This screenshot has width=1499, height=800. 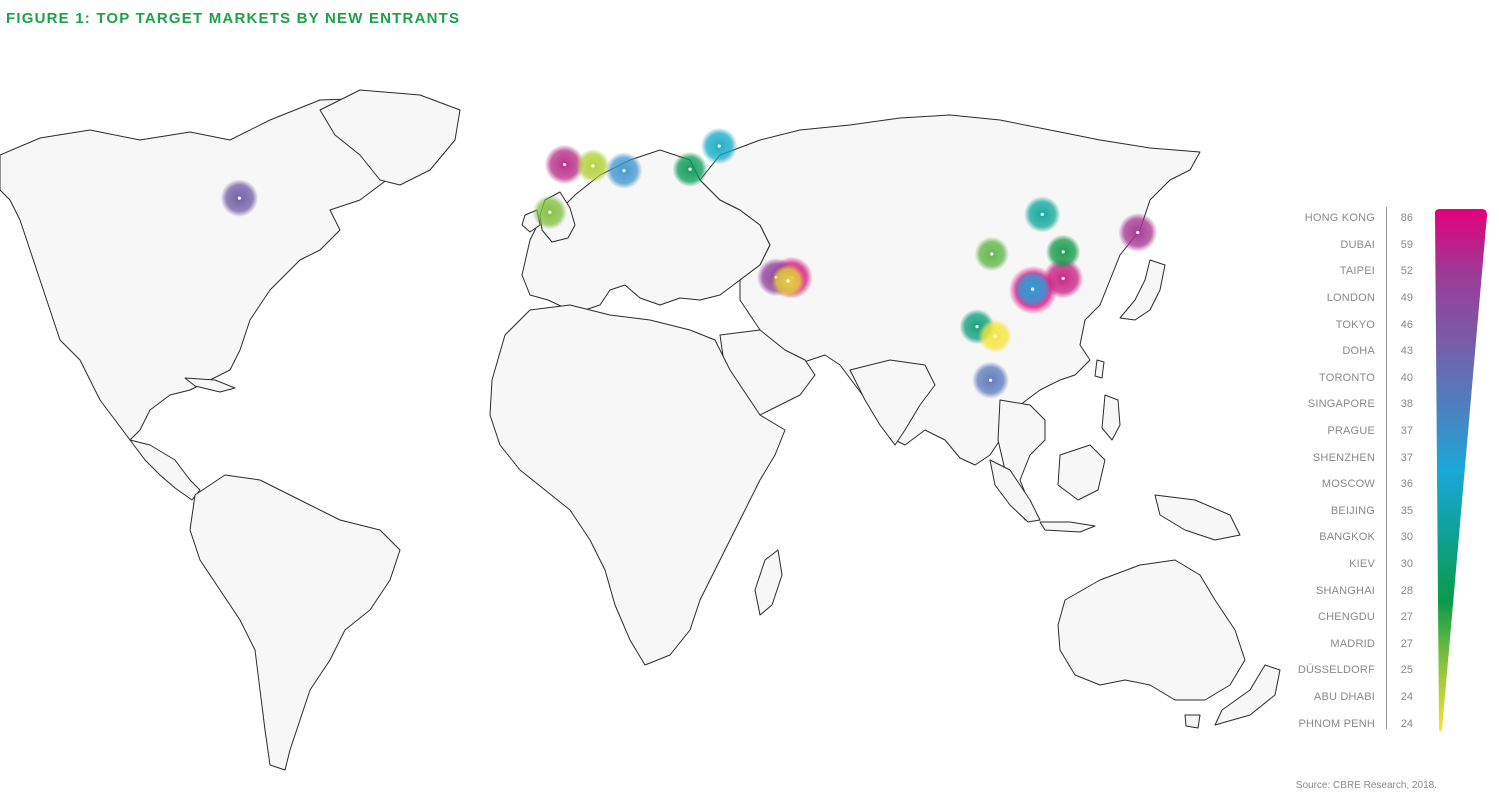 What do you see at coordinates (1357, 244) in the screenshot?
I see `legend-city: DUBAI` at bounding box center [1357, 244].